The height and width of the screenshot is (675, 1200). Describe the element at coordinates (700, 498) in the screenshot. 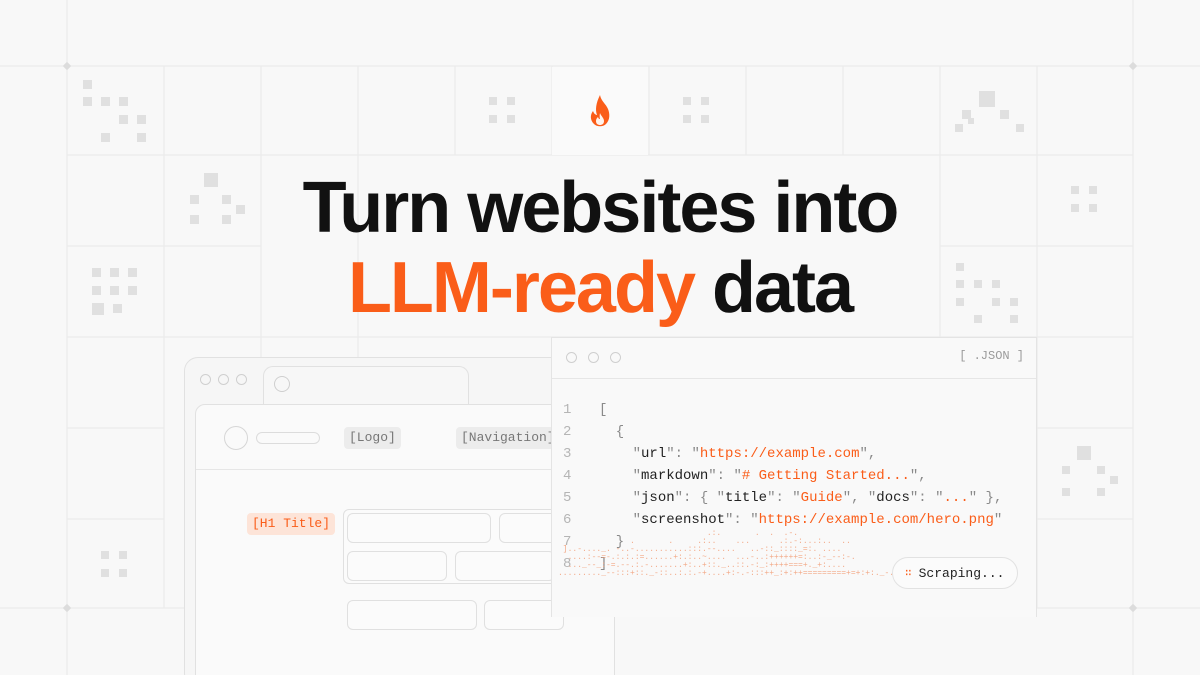

I see `json-punctuation: ": { "` at that location.